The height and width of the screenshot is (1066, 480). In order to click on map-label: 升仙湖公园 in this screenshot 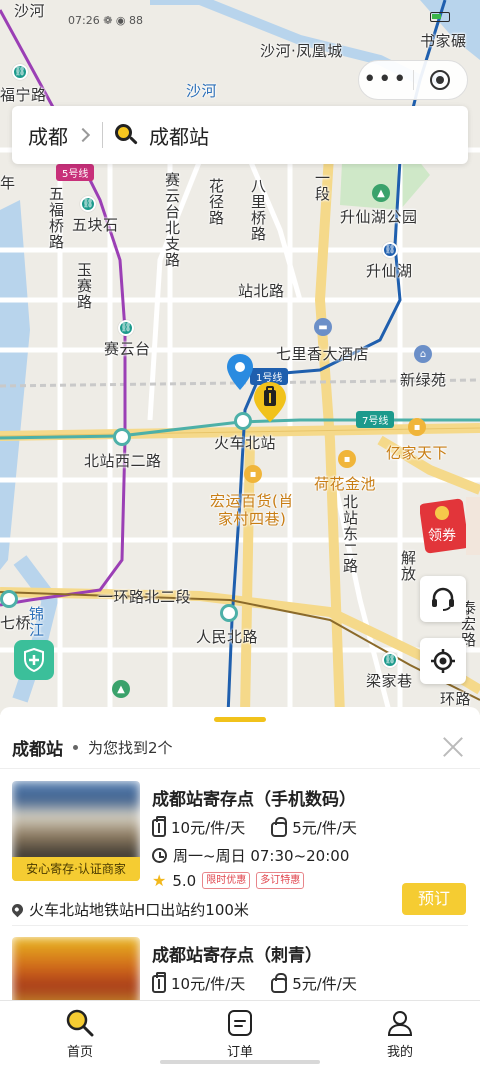, I will do `click(379, 217)`.